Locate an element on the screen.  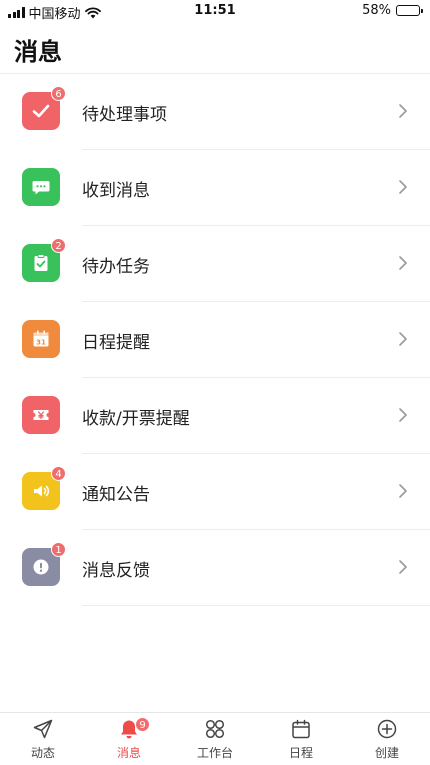
calendar-icon: 31 is located at coordinates (41, 338).